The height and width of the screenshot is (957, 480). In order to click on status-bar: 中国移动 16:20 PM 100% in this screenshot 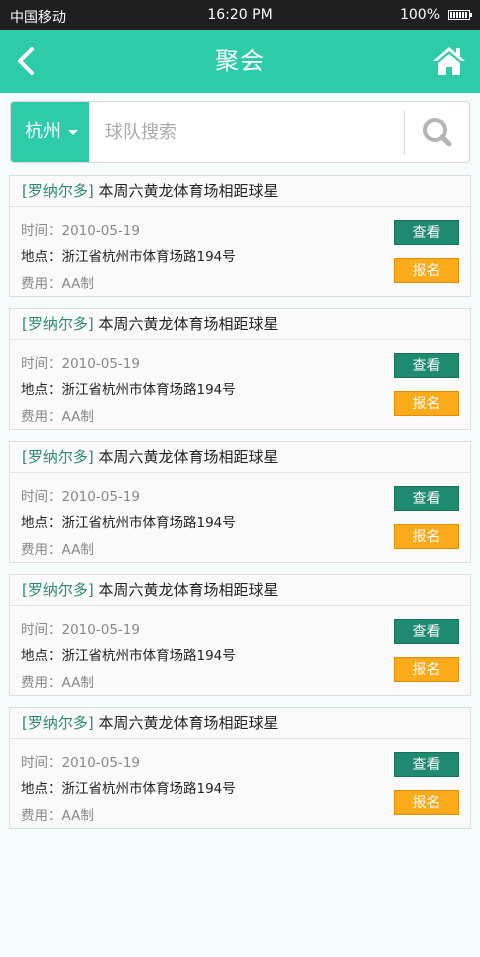, I will do `click(240, 15)`.